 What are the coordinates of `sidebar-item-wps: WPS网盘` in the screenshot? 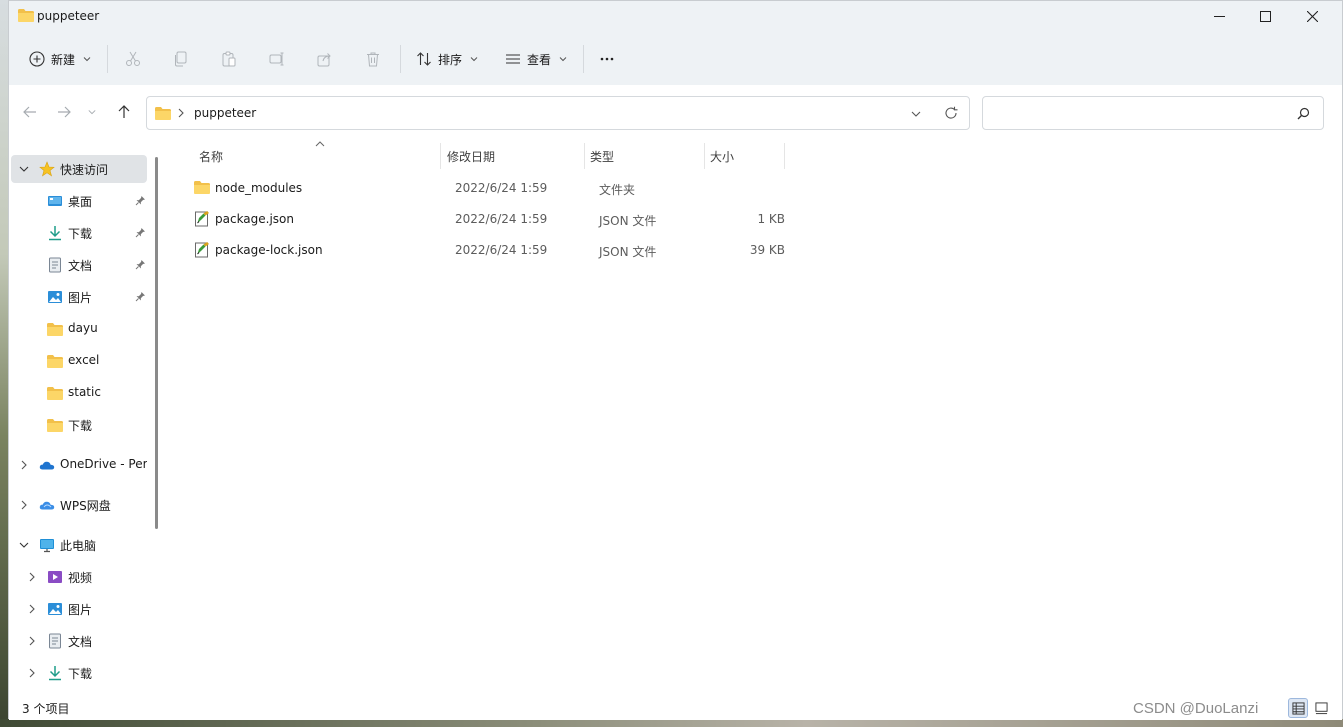 It's located at (79, 505).